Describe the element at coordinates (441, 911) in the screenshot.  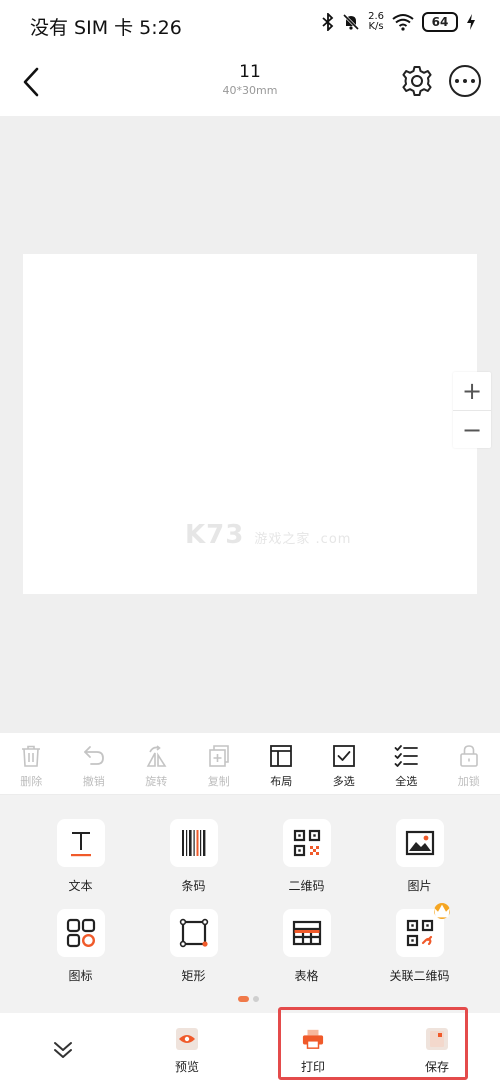
I see `crown-icon` at that location.